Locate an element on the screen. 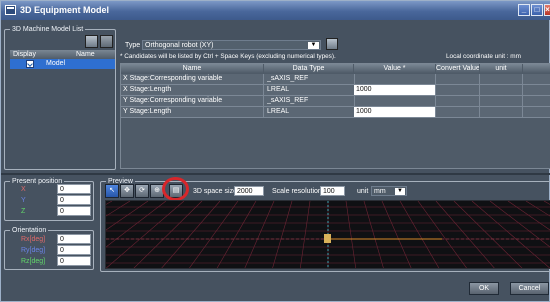 The height and width of the screenshot is (302, 550). list-item: Model is located at coordinates (62, 64).